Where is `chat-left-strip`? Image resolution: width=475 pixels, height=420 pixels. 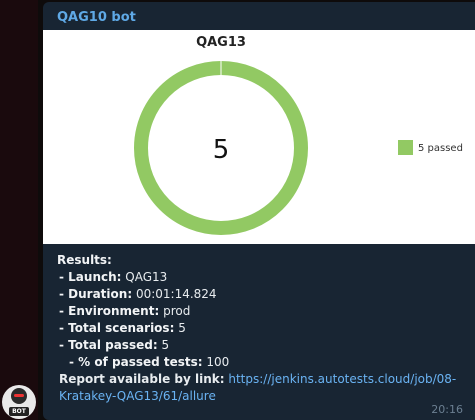
chat-left-strip is located at coordinates (19, 210).